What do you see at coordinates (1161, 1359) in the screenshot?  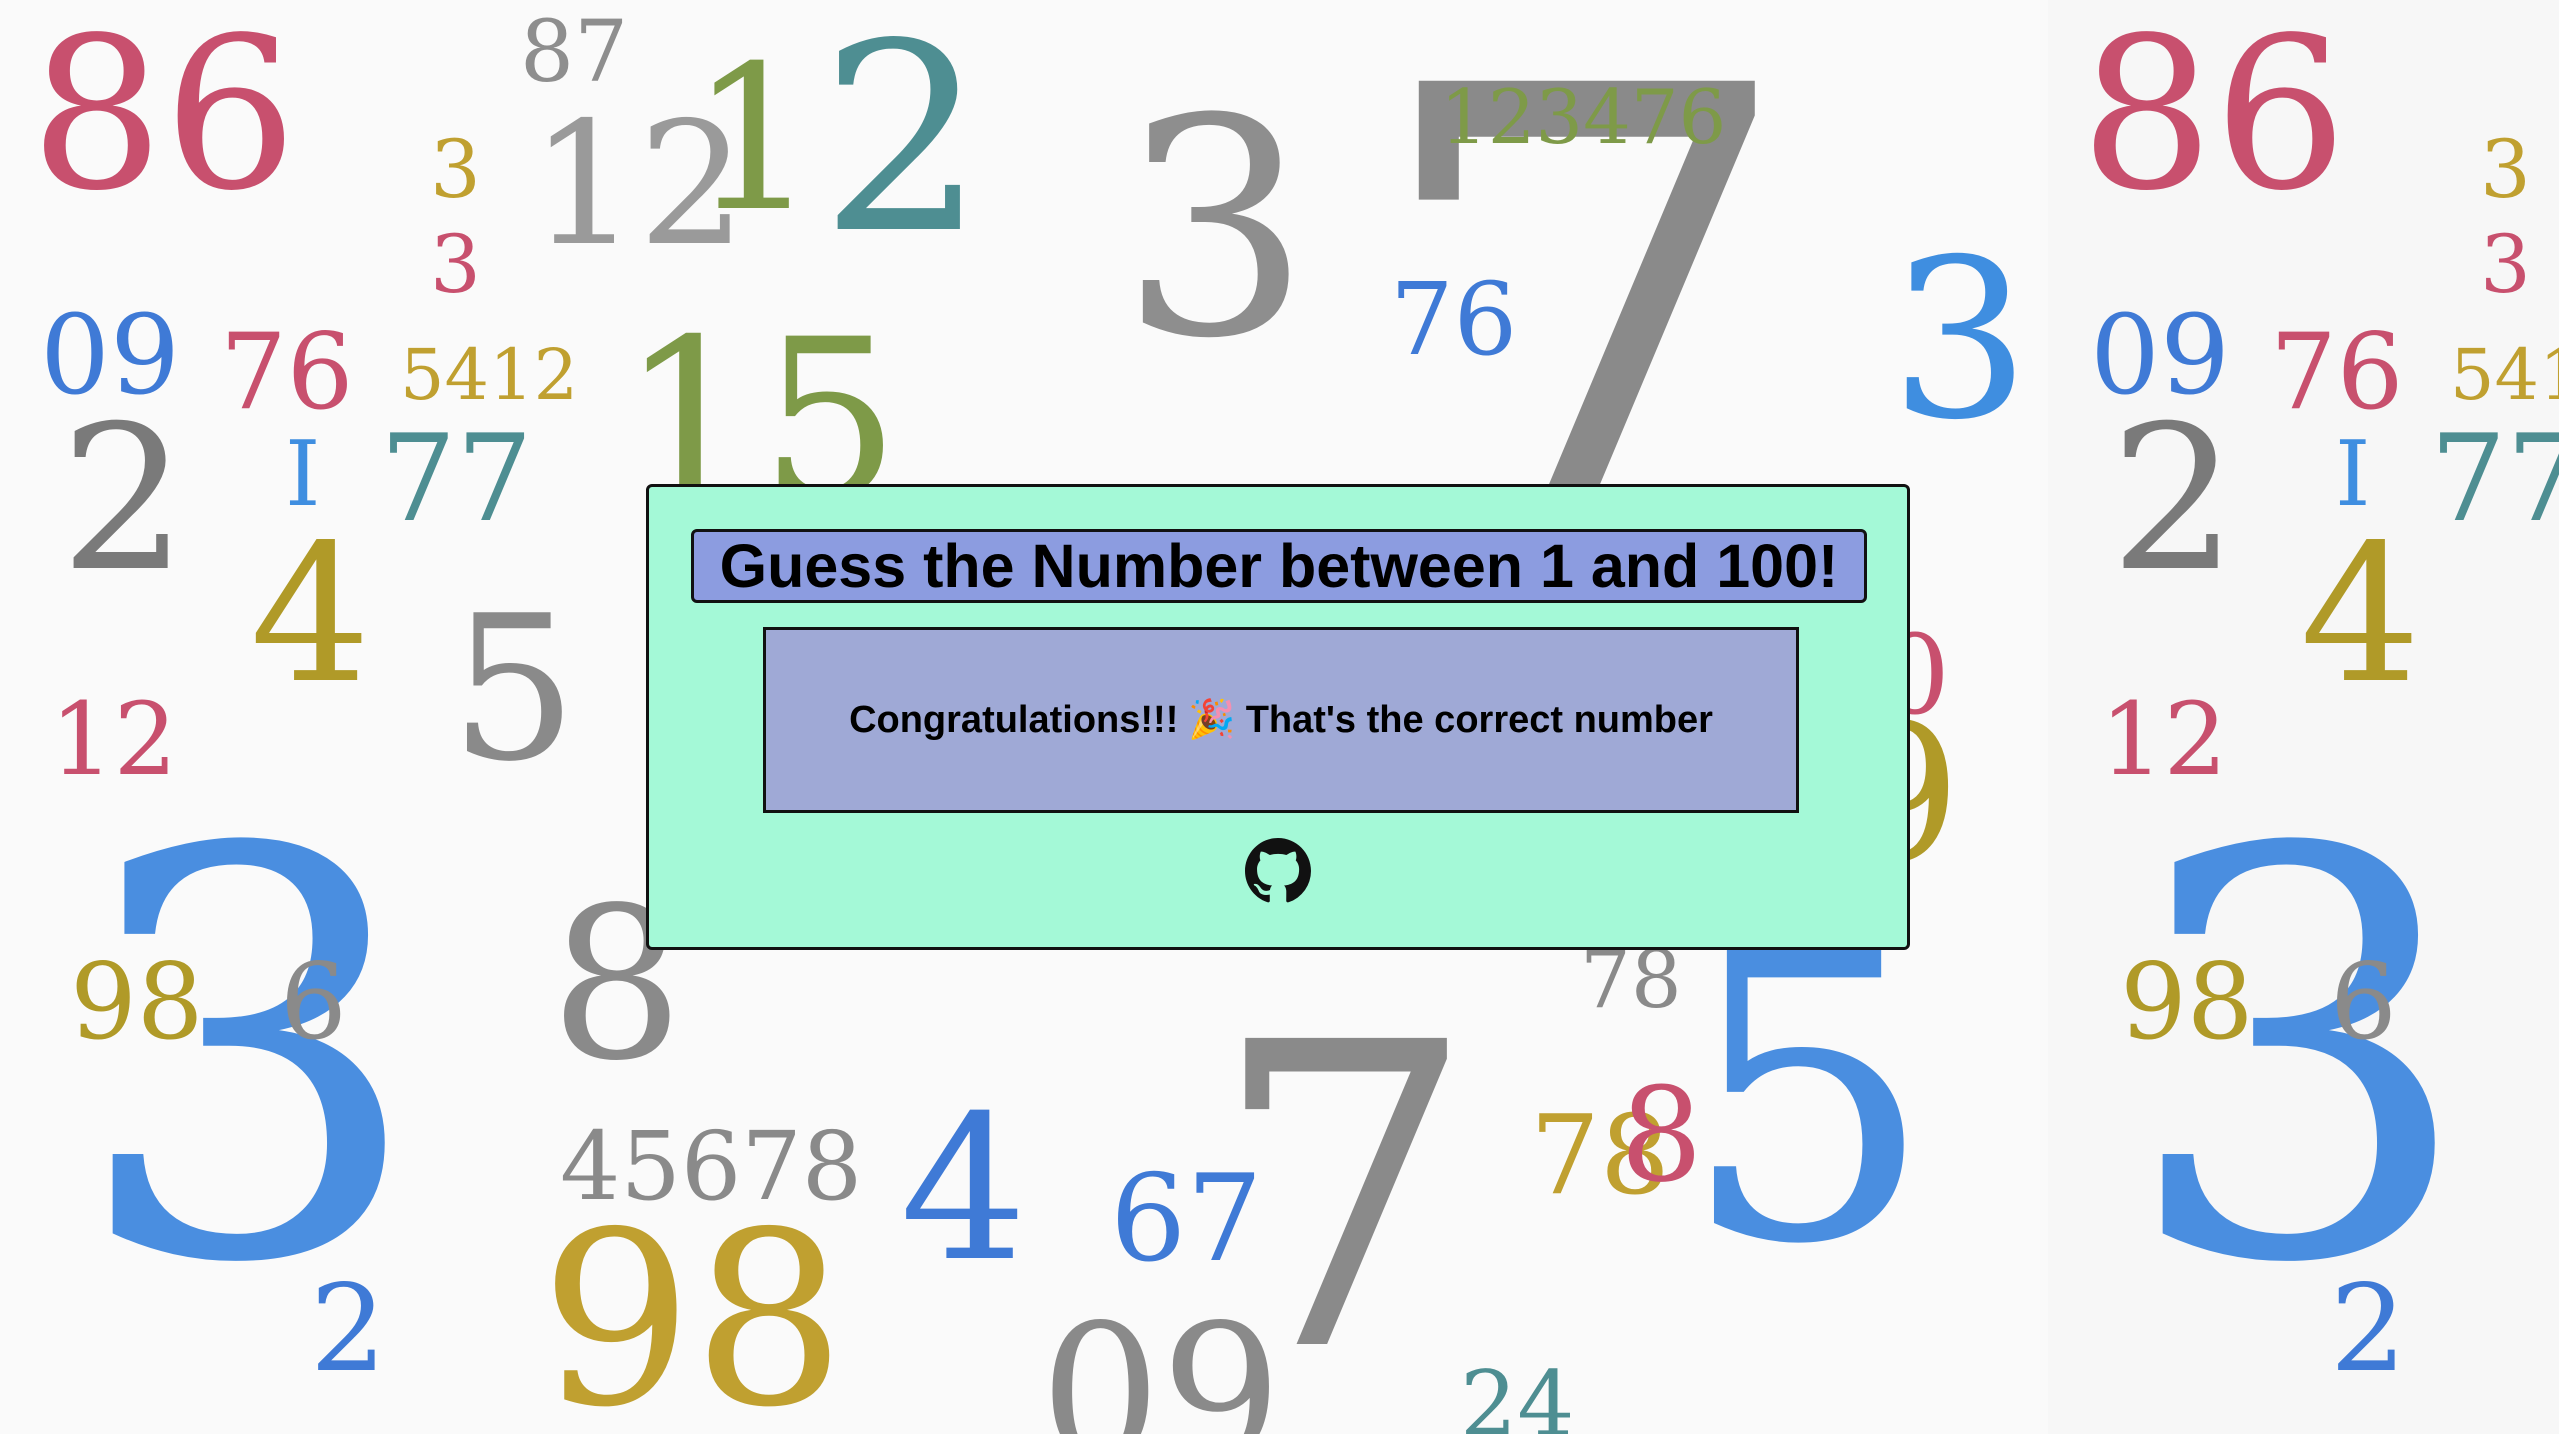 I see `background-number: 09` at bounding box center [1161, 1359].